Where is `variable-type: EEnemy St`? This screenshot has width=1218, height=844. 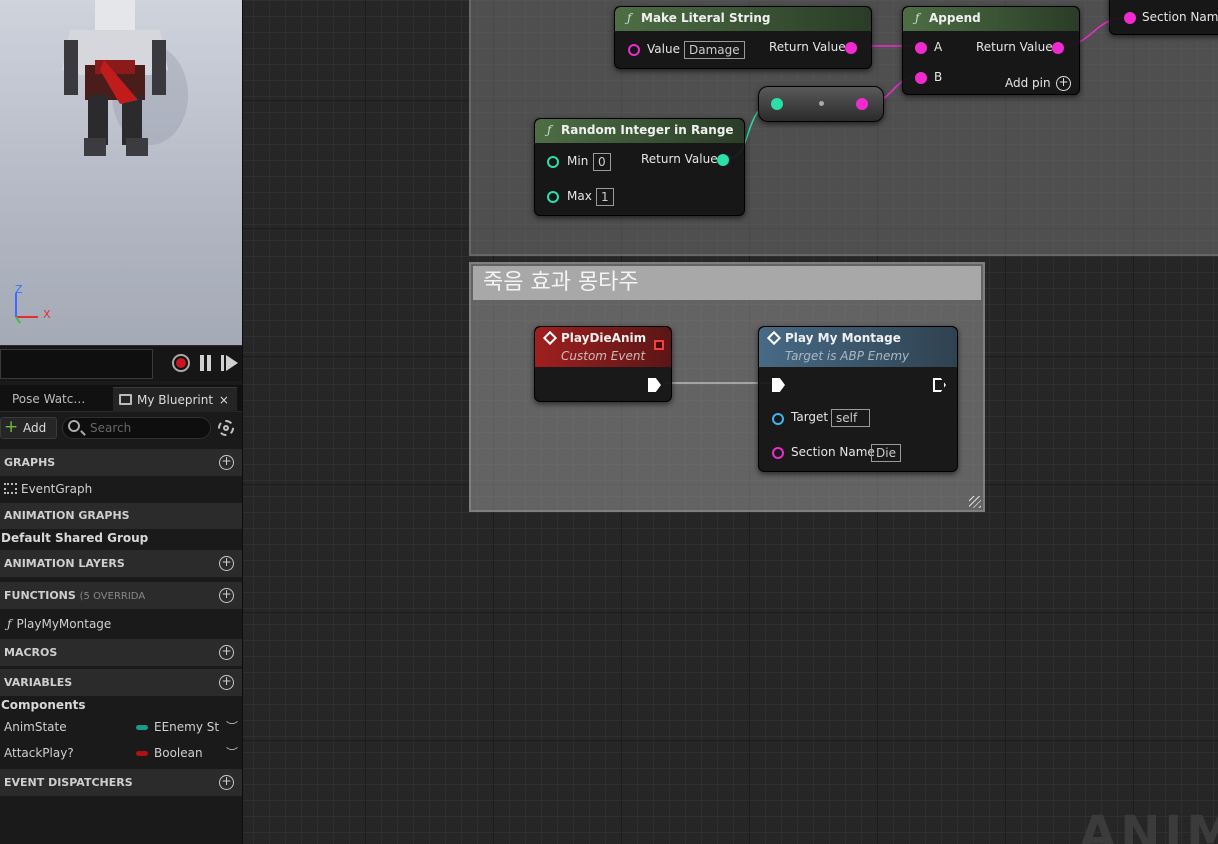 variable-type: EEnemy St is located at coordinates (187, 727).